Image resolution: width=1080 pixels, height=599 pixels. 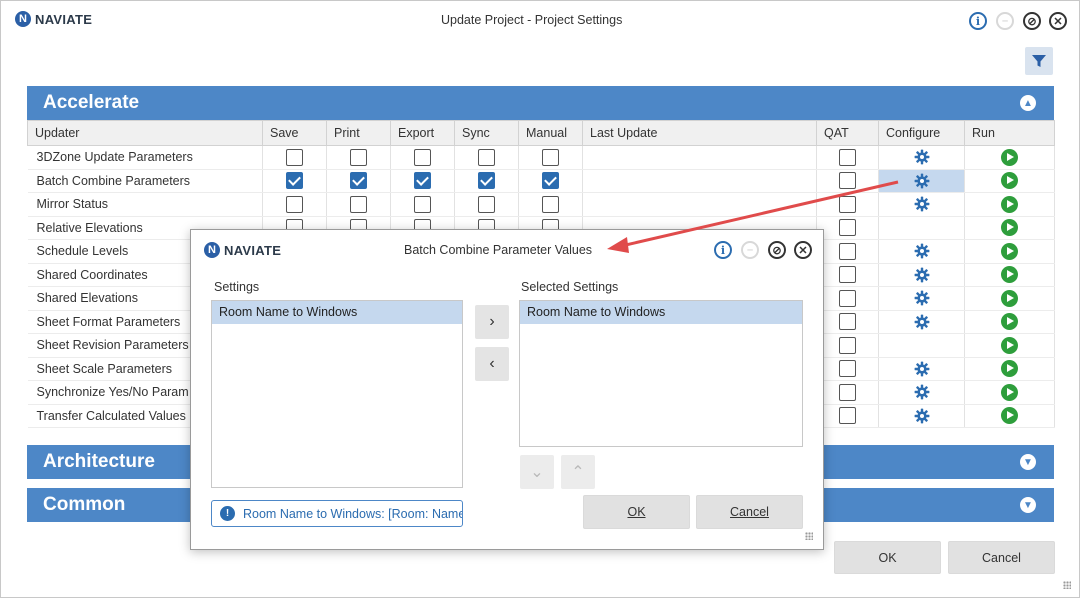 I want to click on selected-settings-list: Room Name to Windows, so click(x=661, y=373).